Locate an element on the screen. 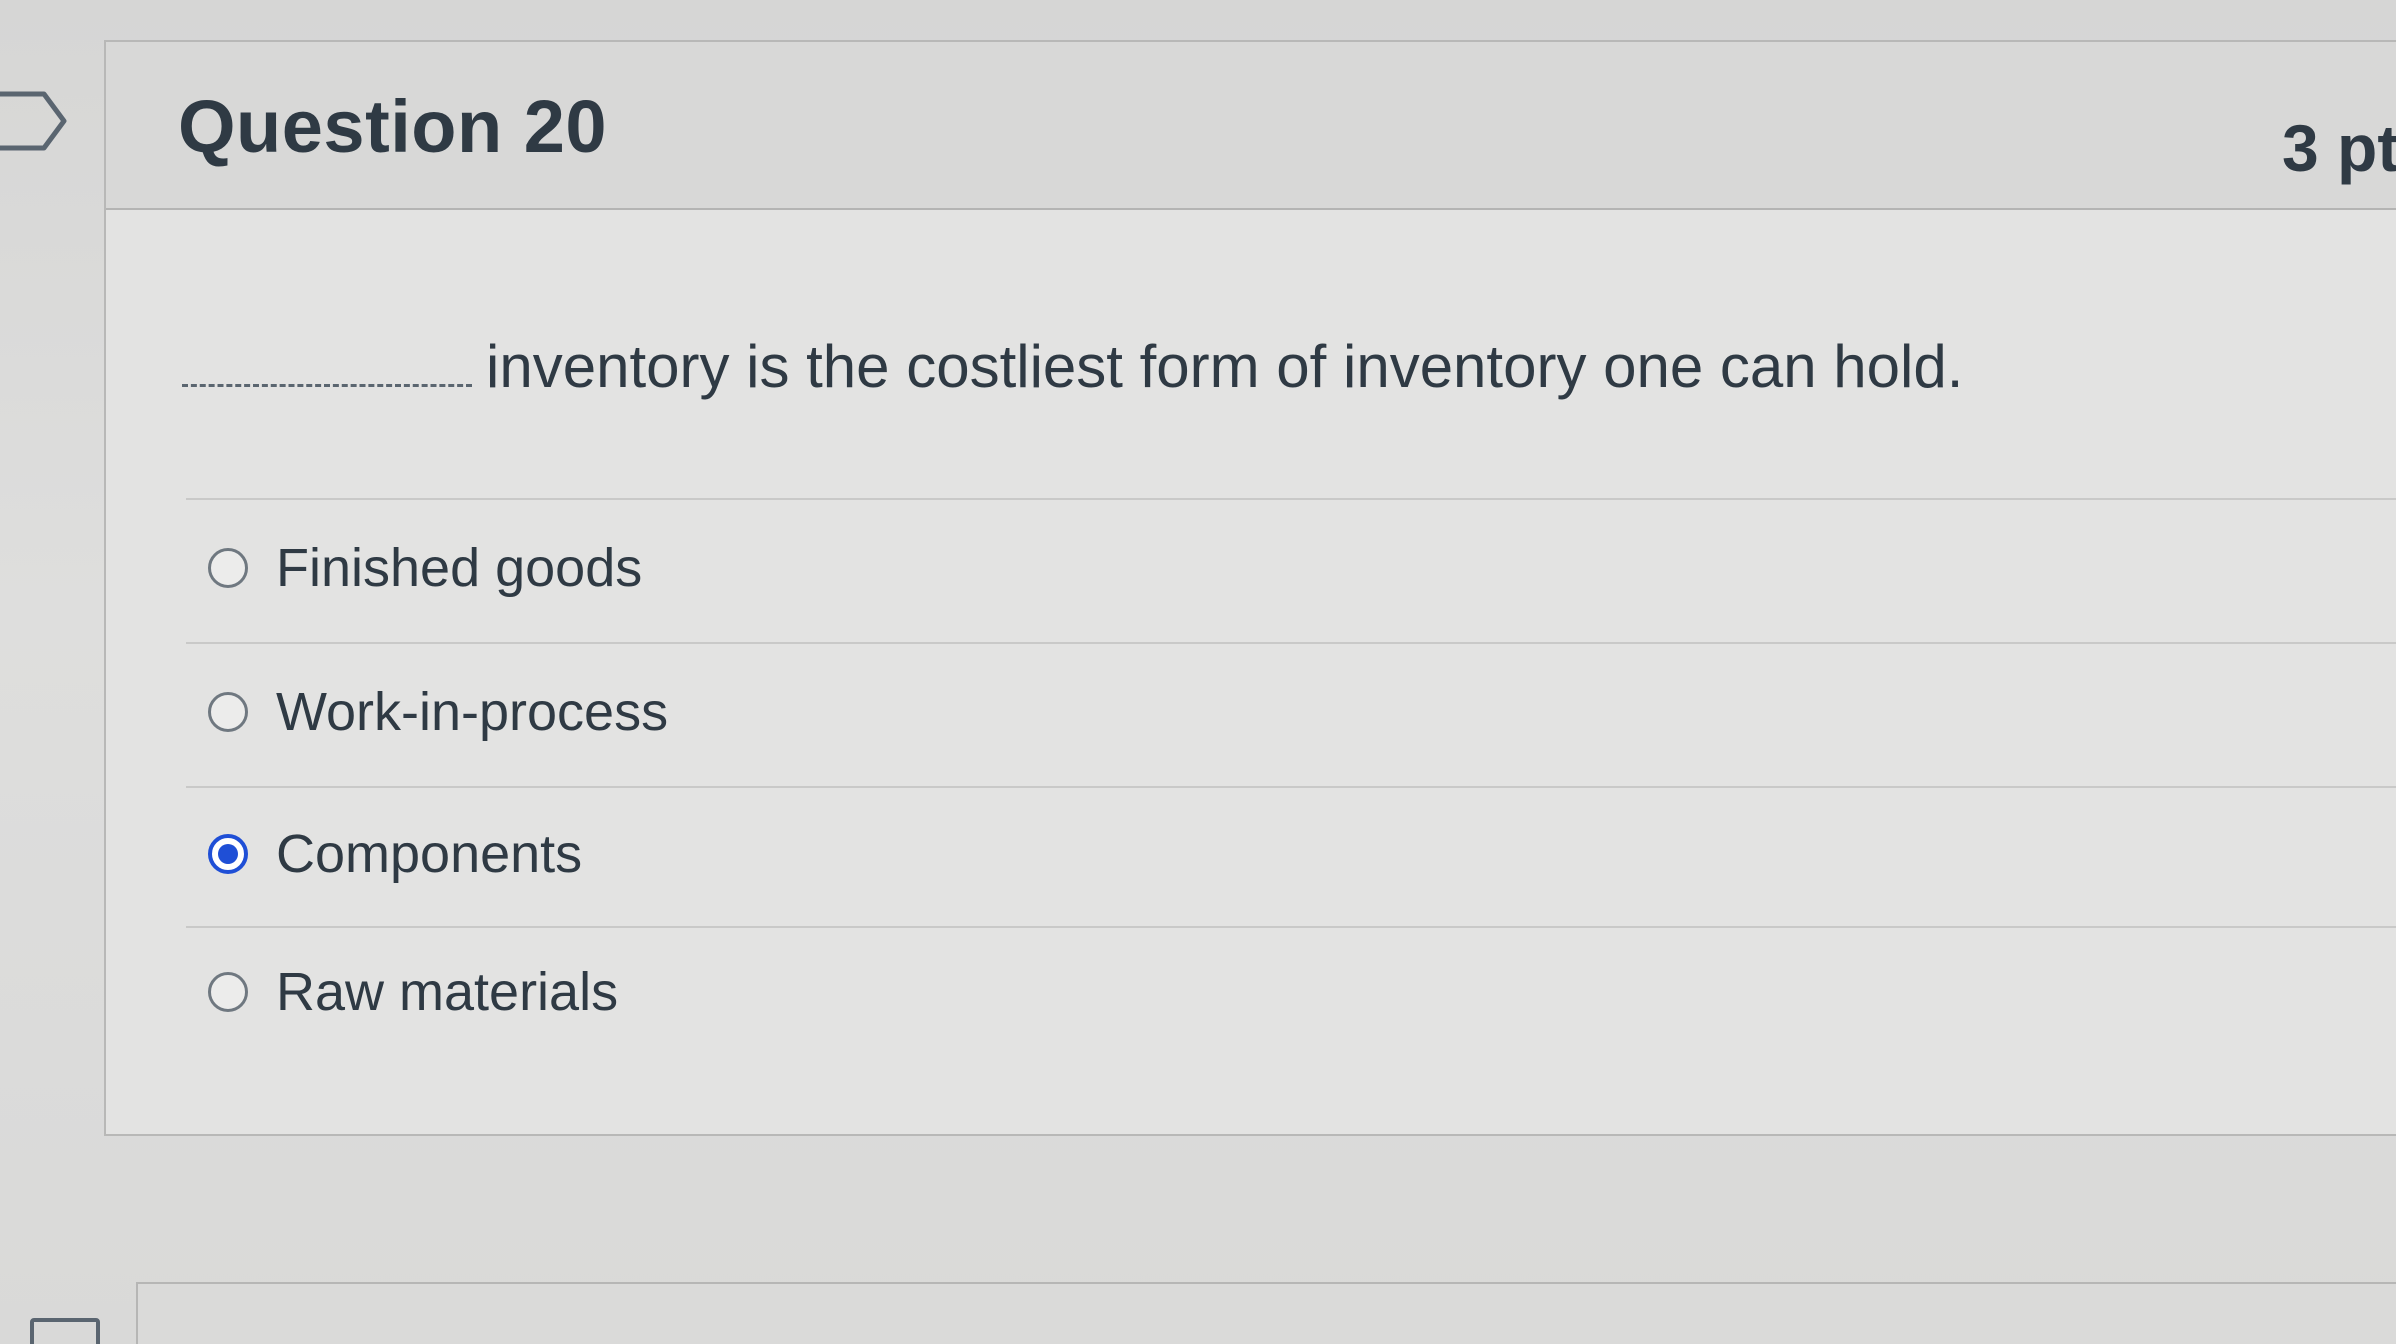  radio-button-selected is located at coordinates (228, 854).